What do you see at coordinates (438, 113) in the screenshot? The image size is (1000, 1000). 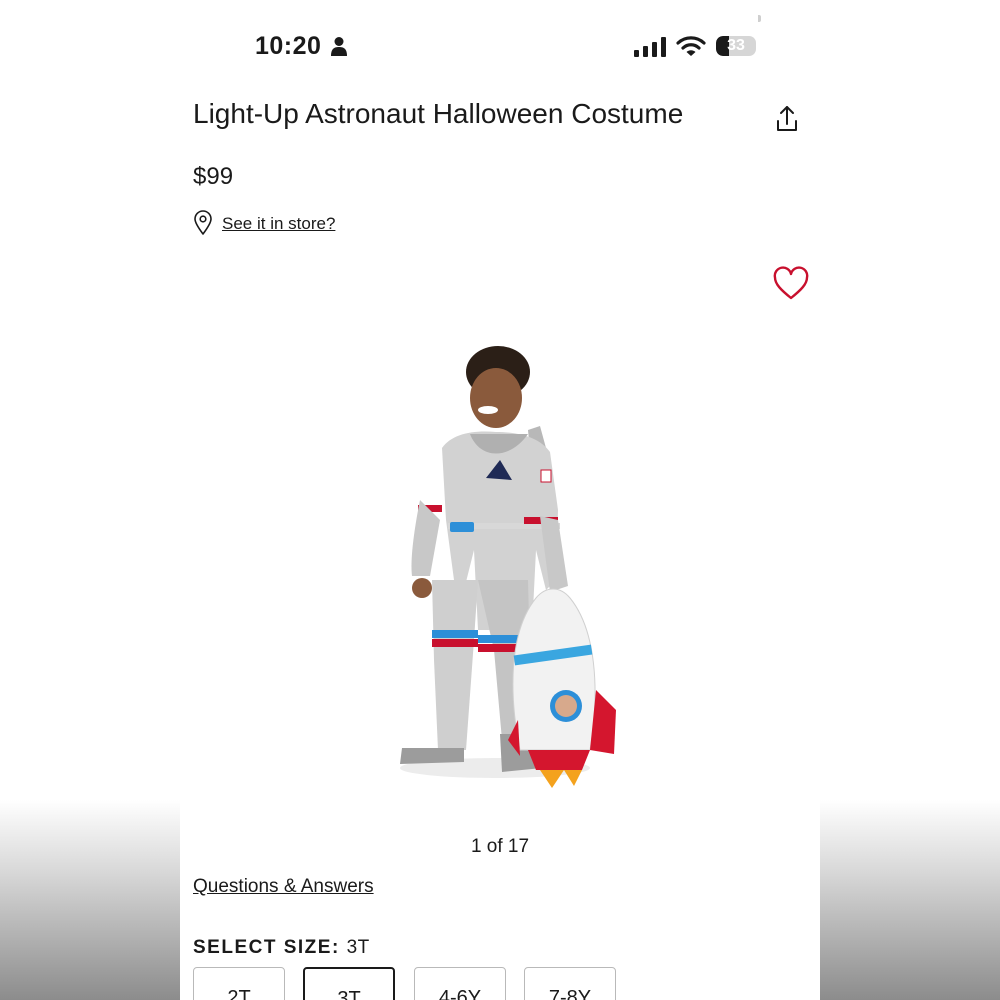 I see `product-title: Light-Up Astronaut Halloween Costume` at bounding box center [438, 113].